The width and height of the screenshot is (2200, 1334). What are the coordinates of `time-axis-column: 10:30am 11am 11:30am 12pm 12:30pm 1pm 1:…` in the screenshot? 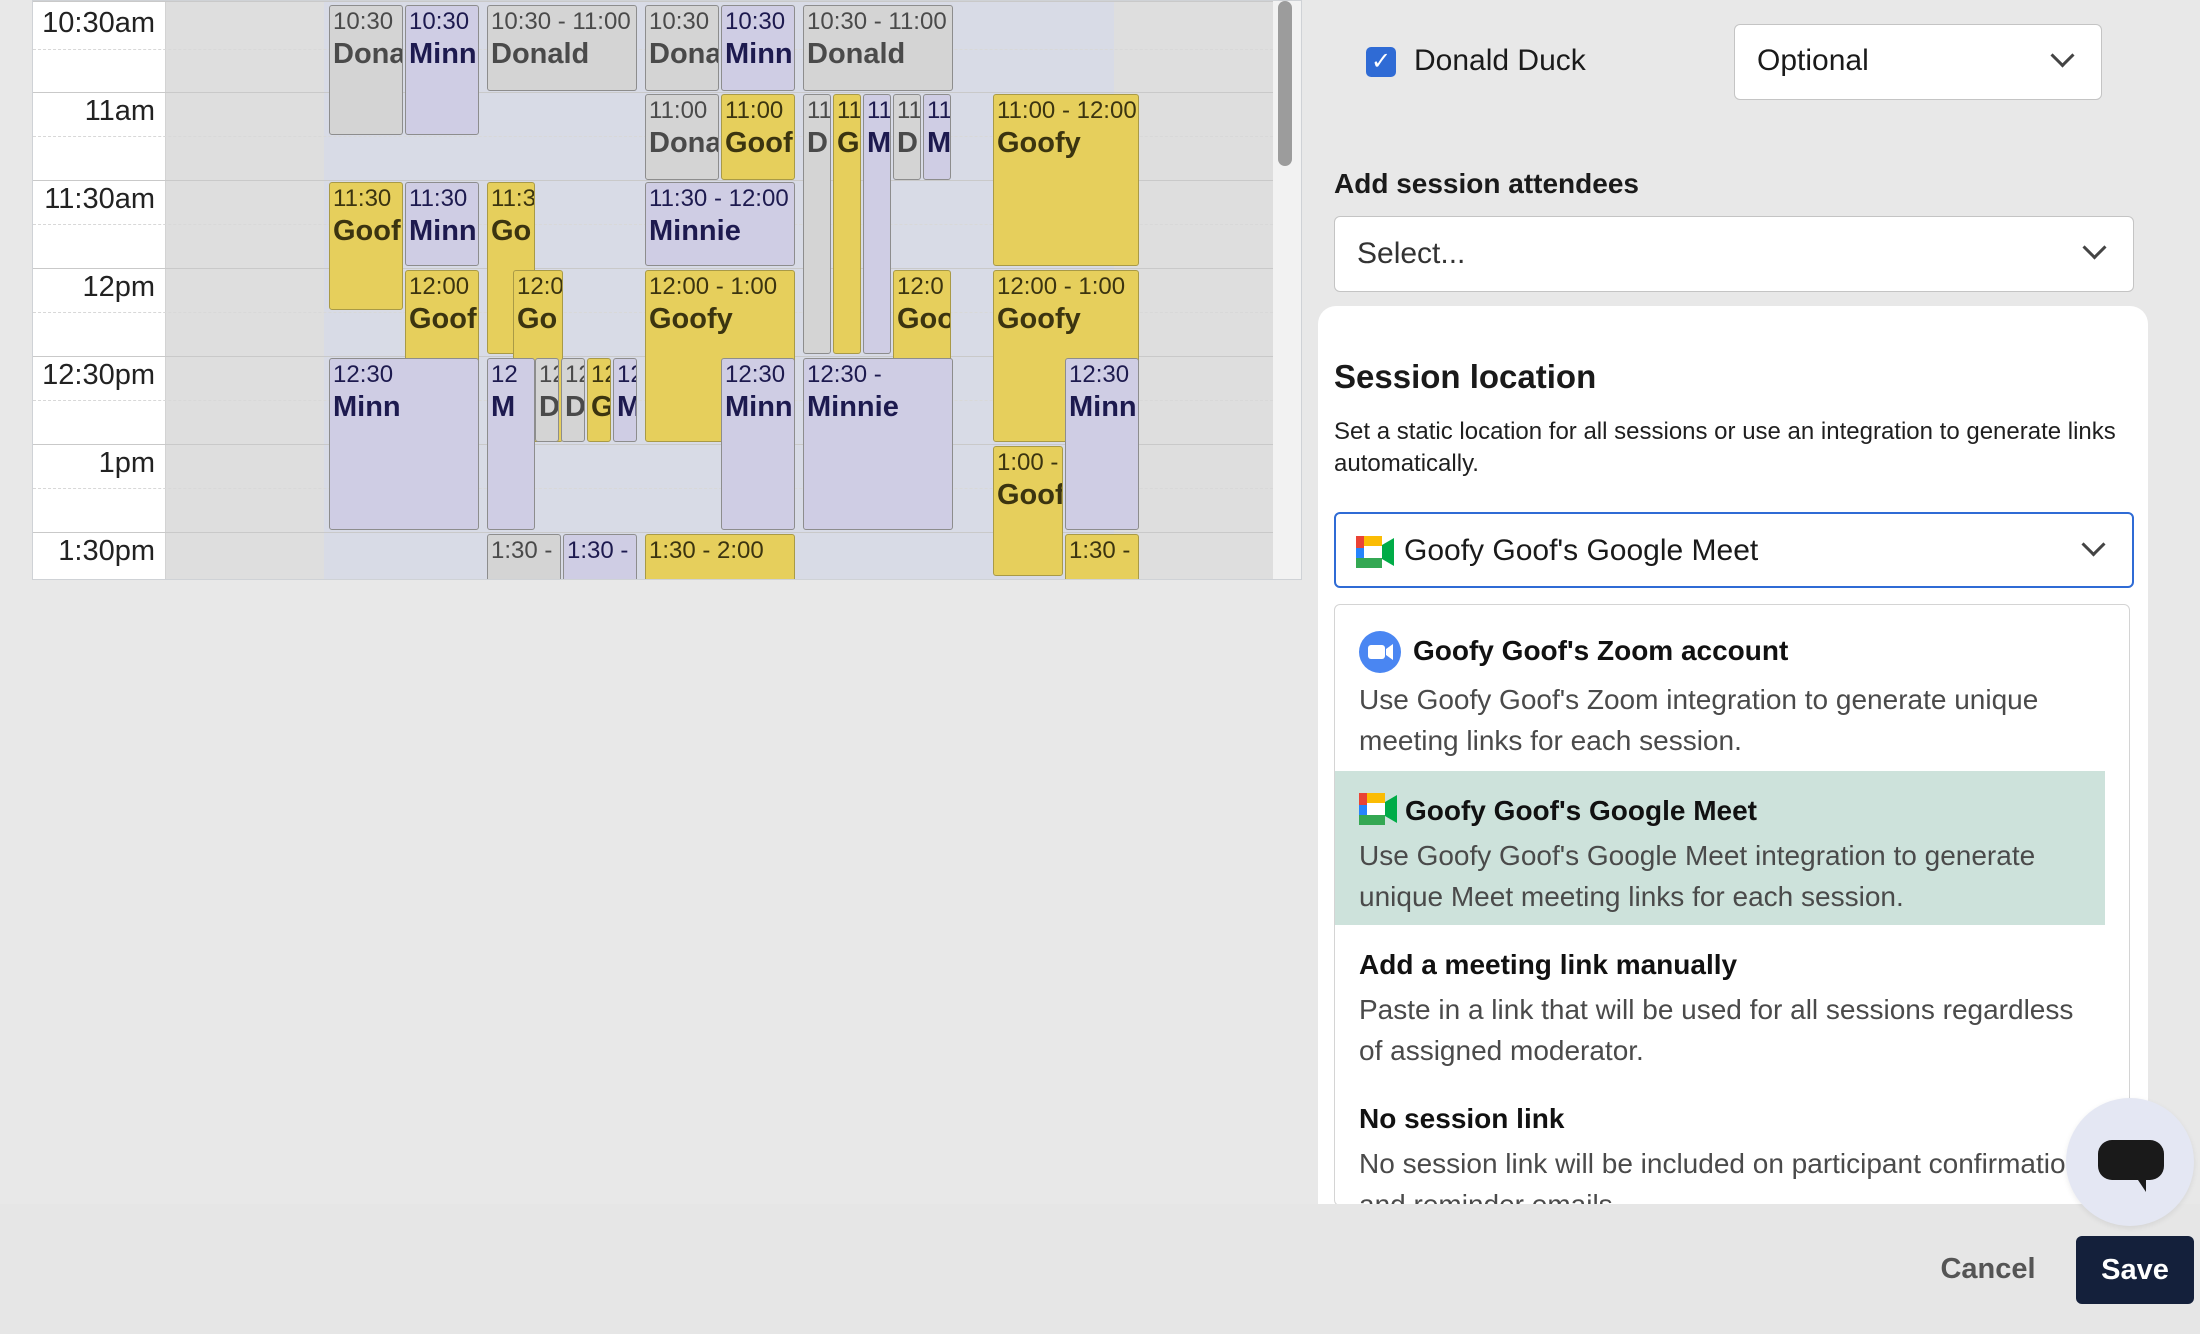 It's located at (99, 290).